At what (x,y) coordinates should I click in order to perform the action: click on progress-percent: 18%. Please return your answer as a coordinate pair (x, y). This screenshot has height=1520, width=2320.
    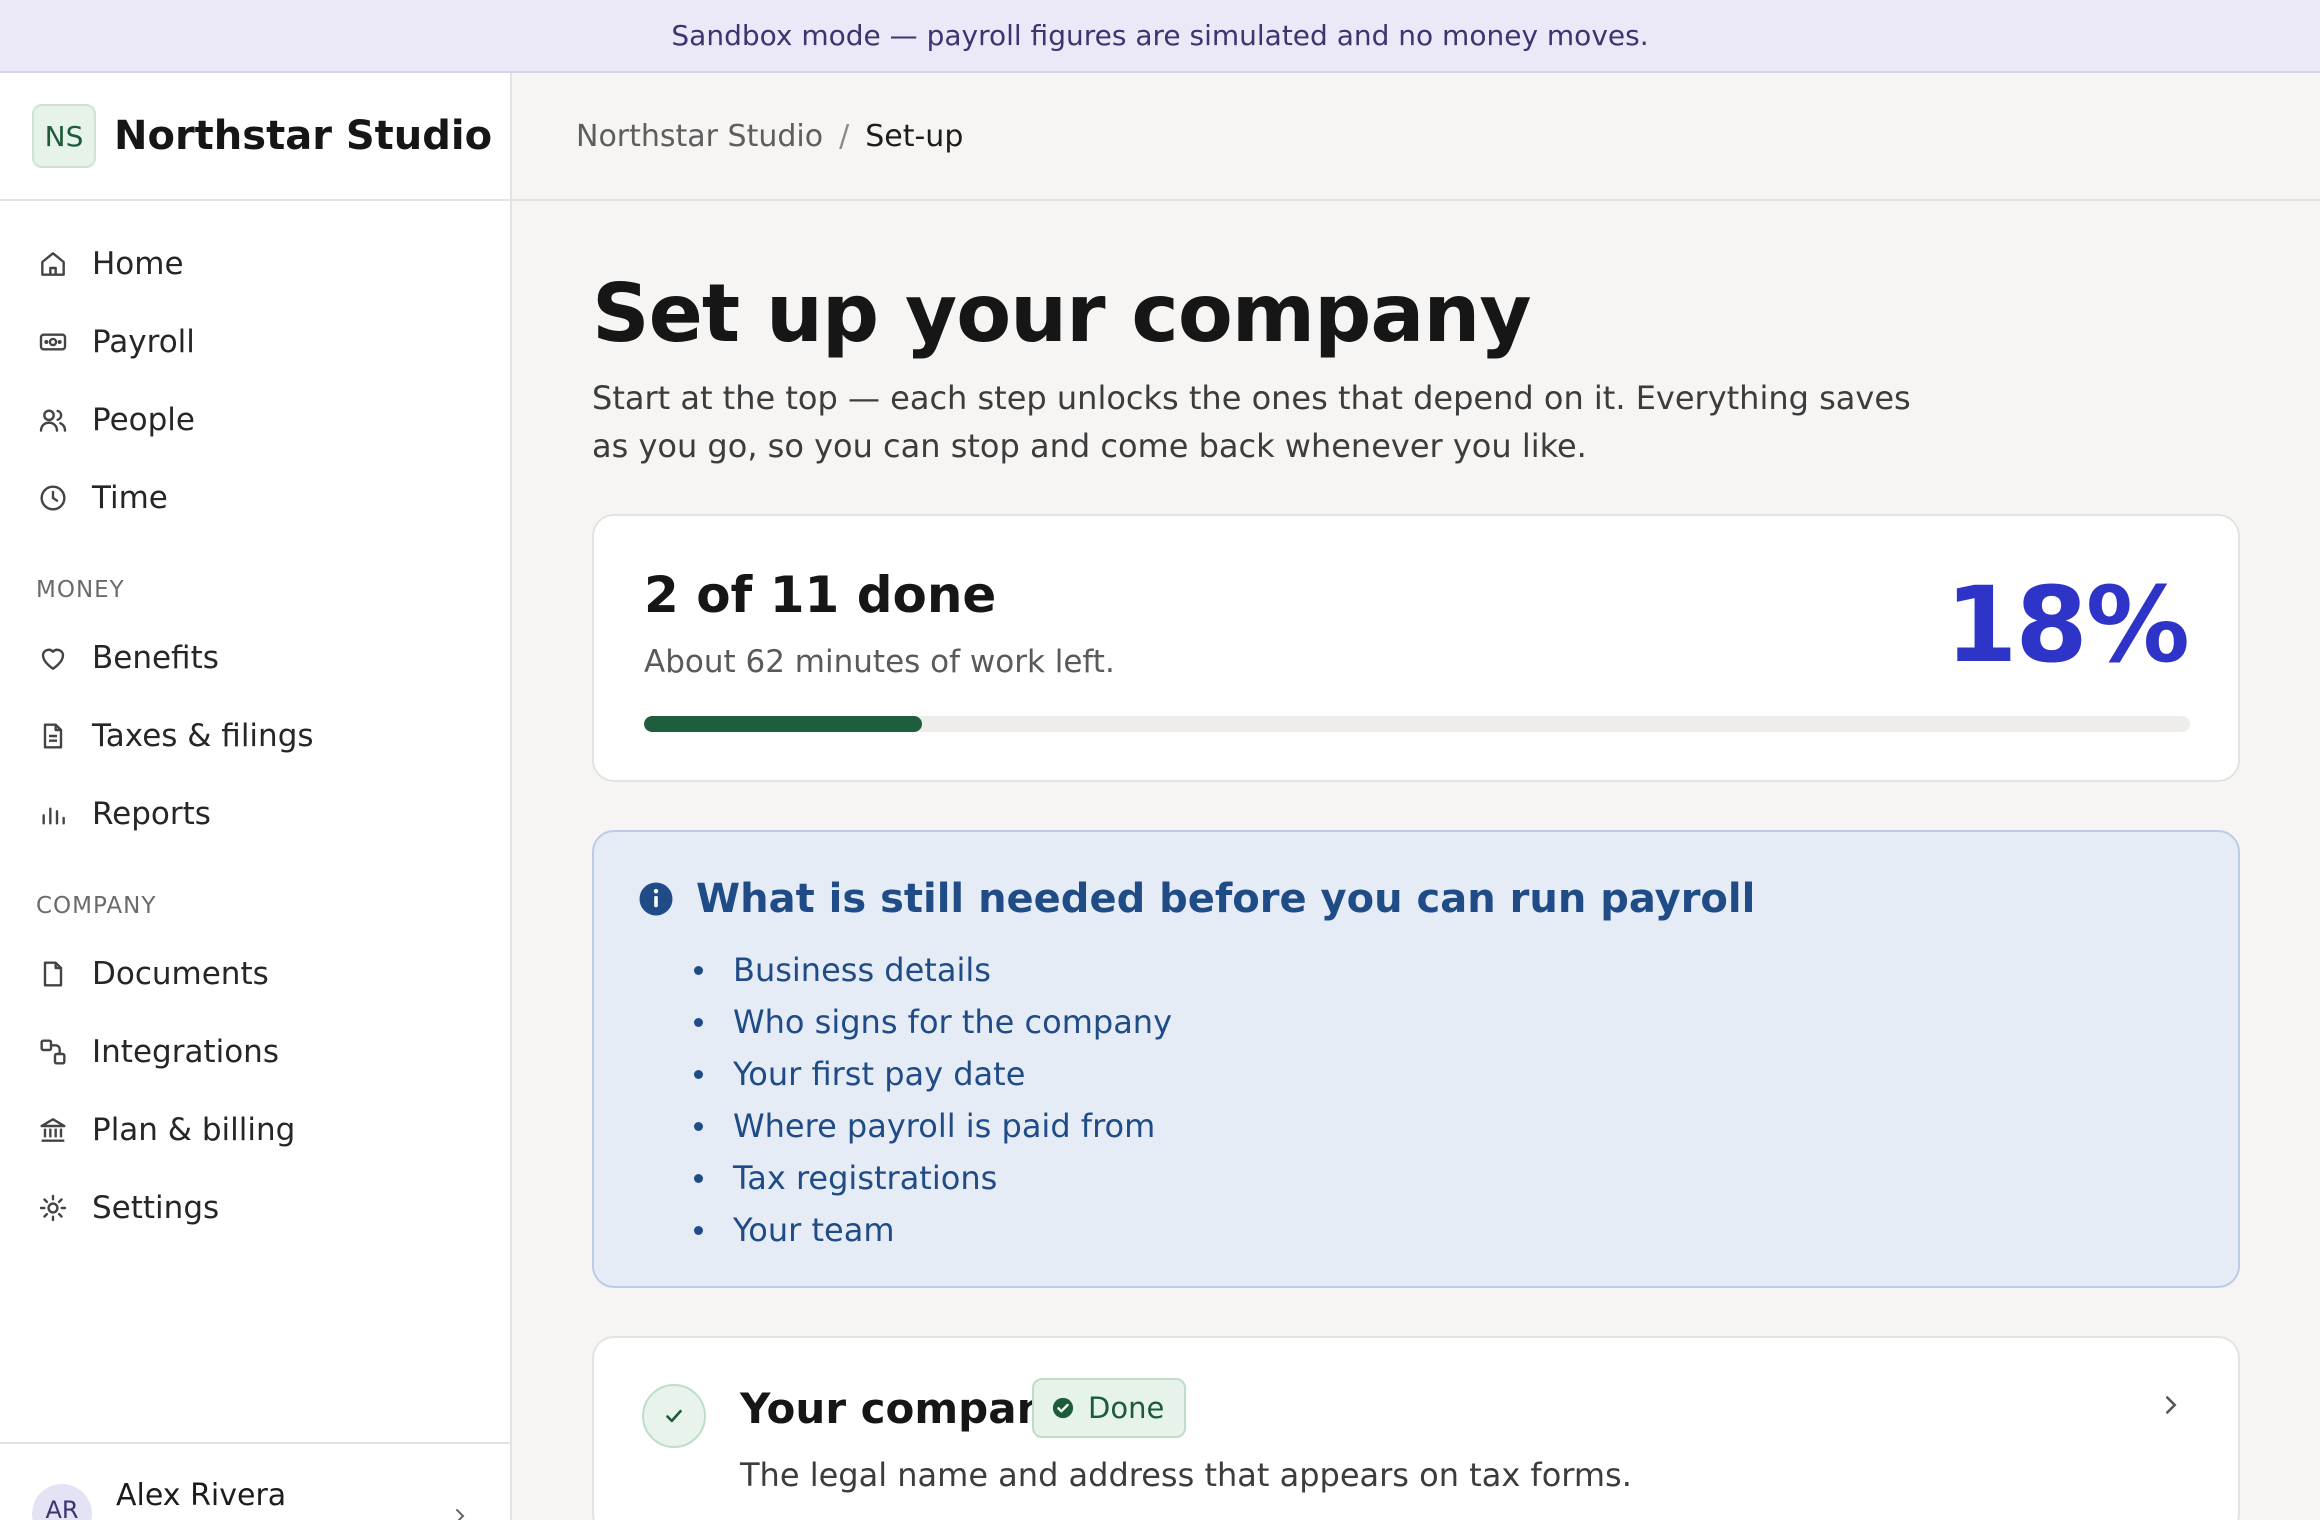
    Looking at the image, I should click on (2067, 625).